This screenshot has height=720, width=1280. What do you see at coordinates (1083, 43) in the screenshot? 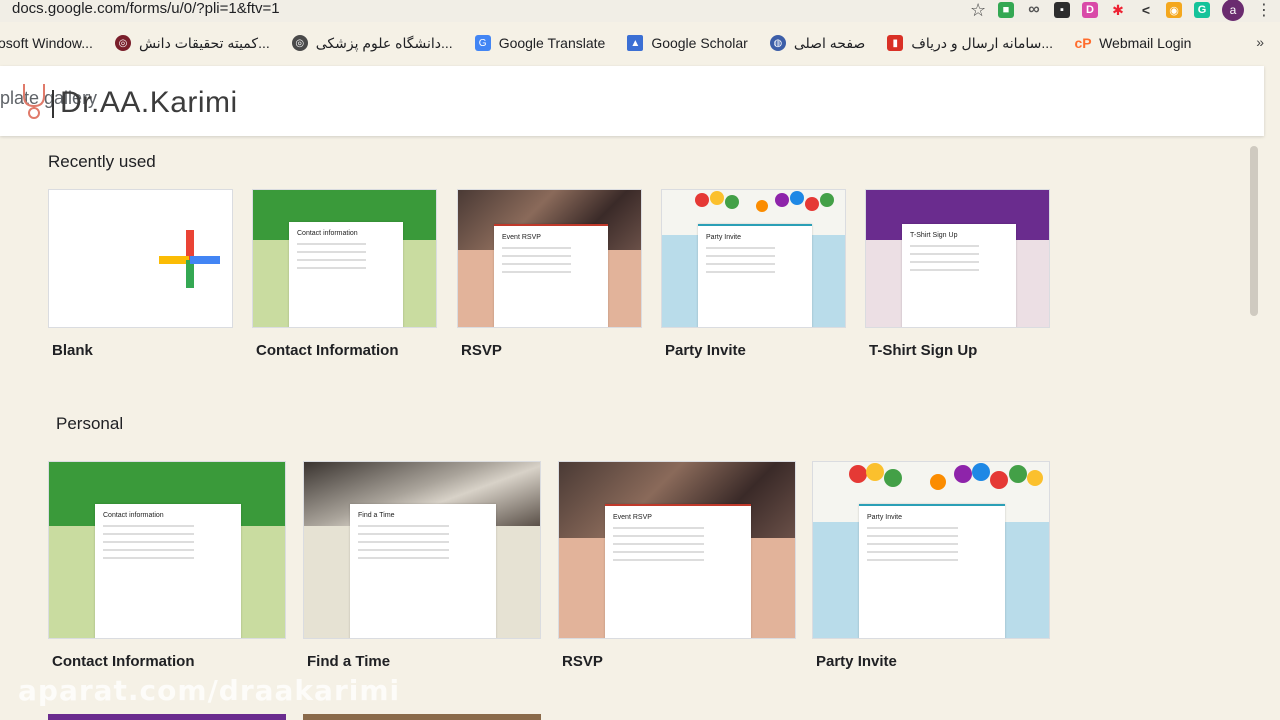
I see `cpanel-icon: cP` at bounding box center [1083, 43].